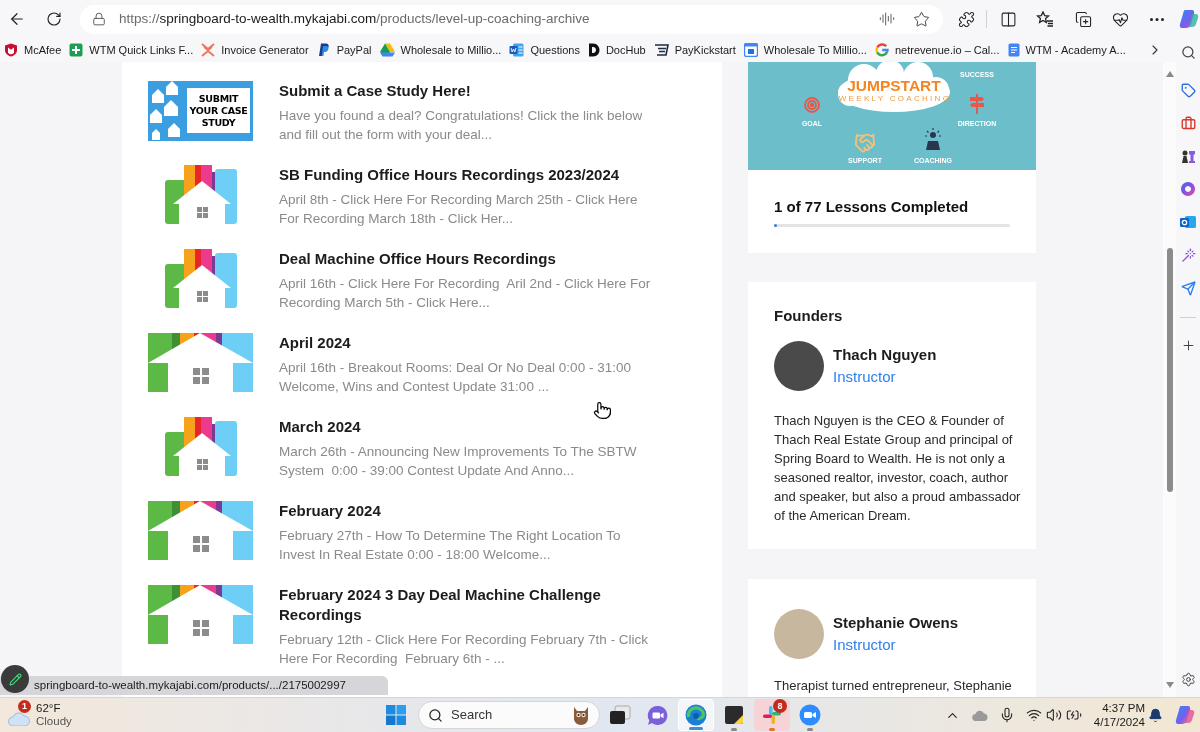 Image resolution: width=1200 pixels, height=732 pixels. Describe the element at coordinates (1188, 123) in the screenshot. I see `toolbox-icon` at that location.